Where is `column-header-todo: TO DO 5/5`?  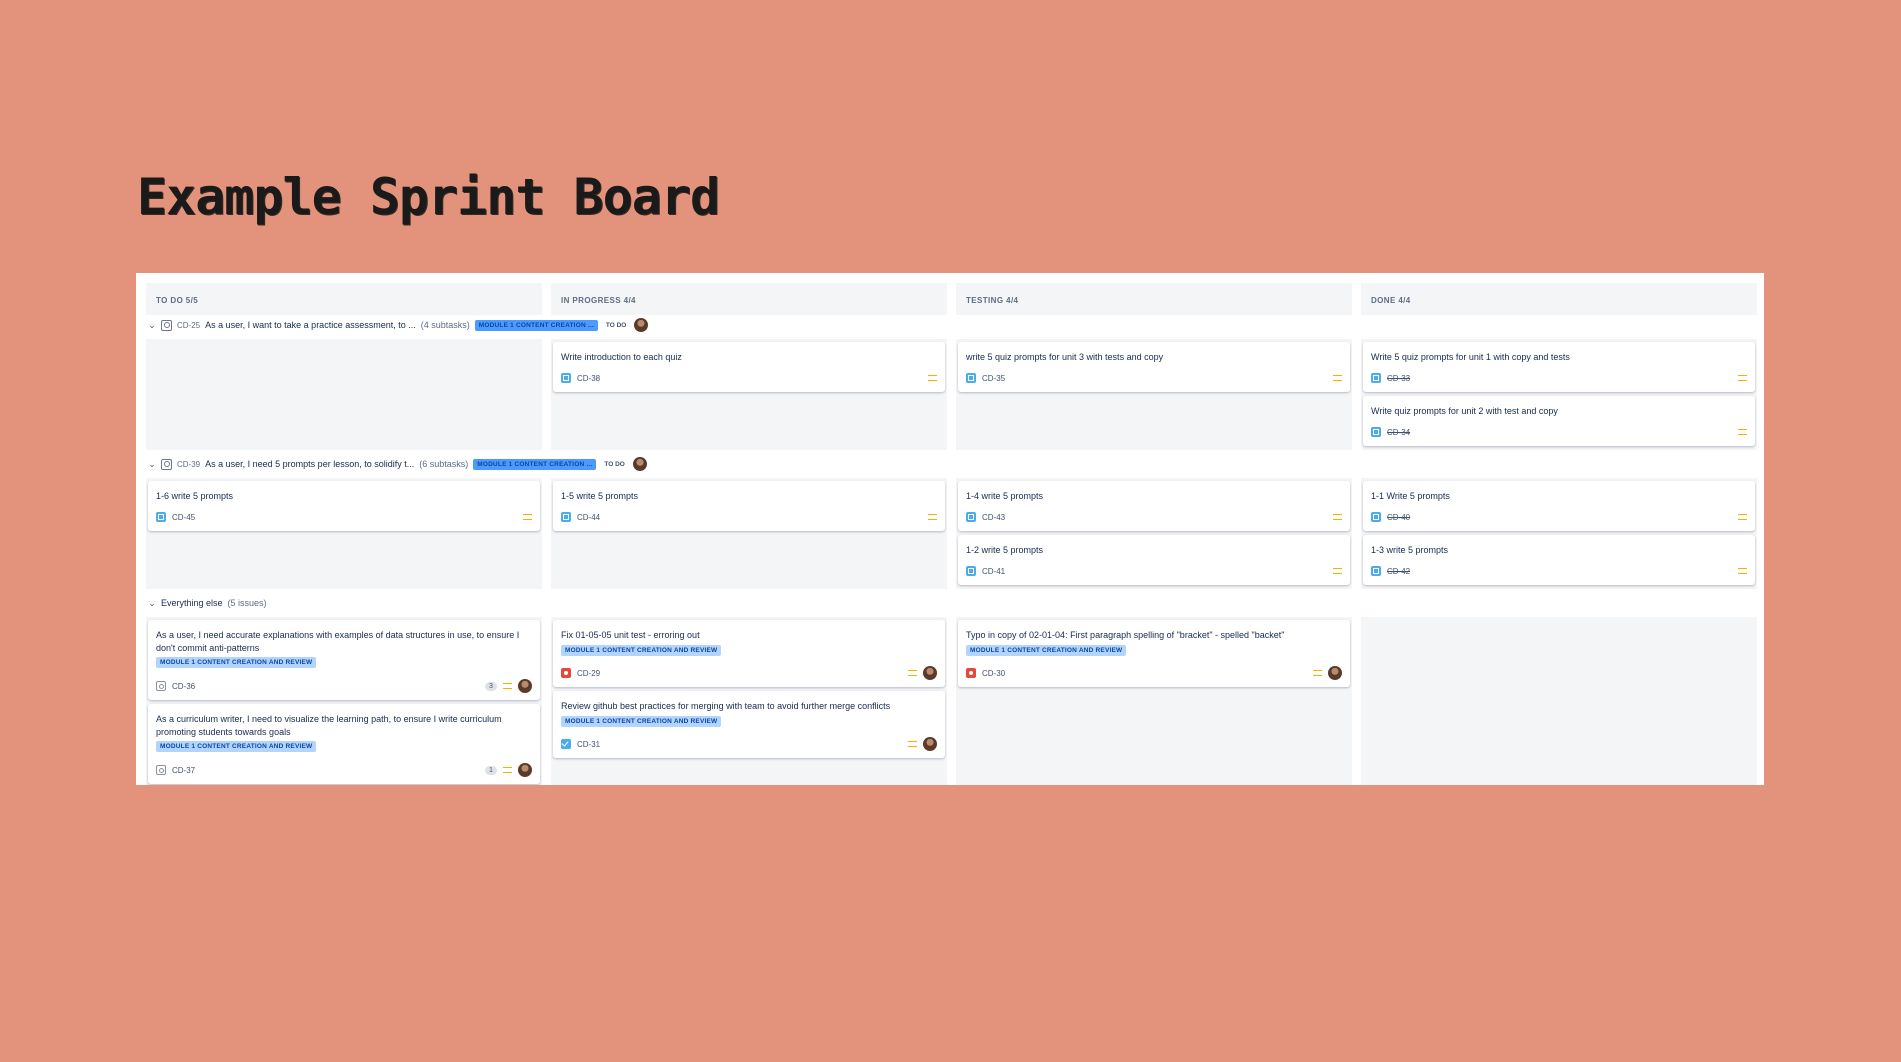 column-header-todo: TO DO 5/5 is located at coordinates (344, 299).